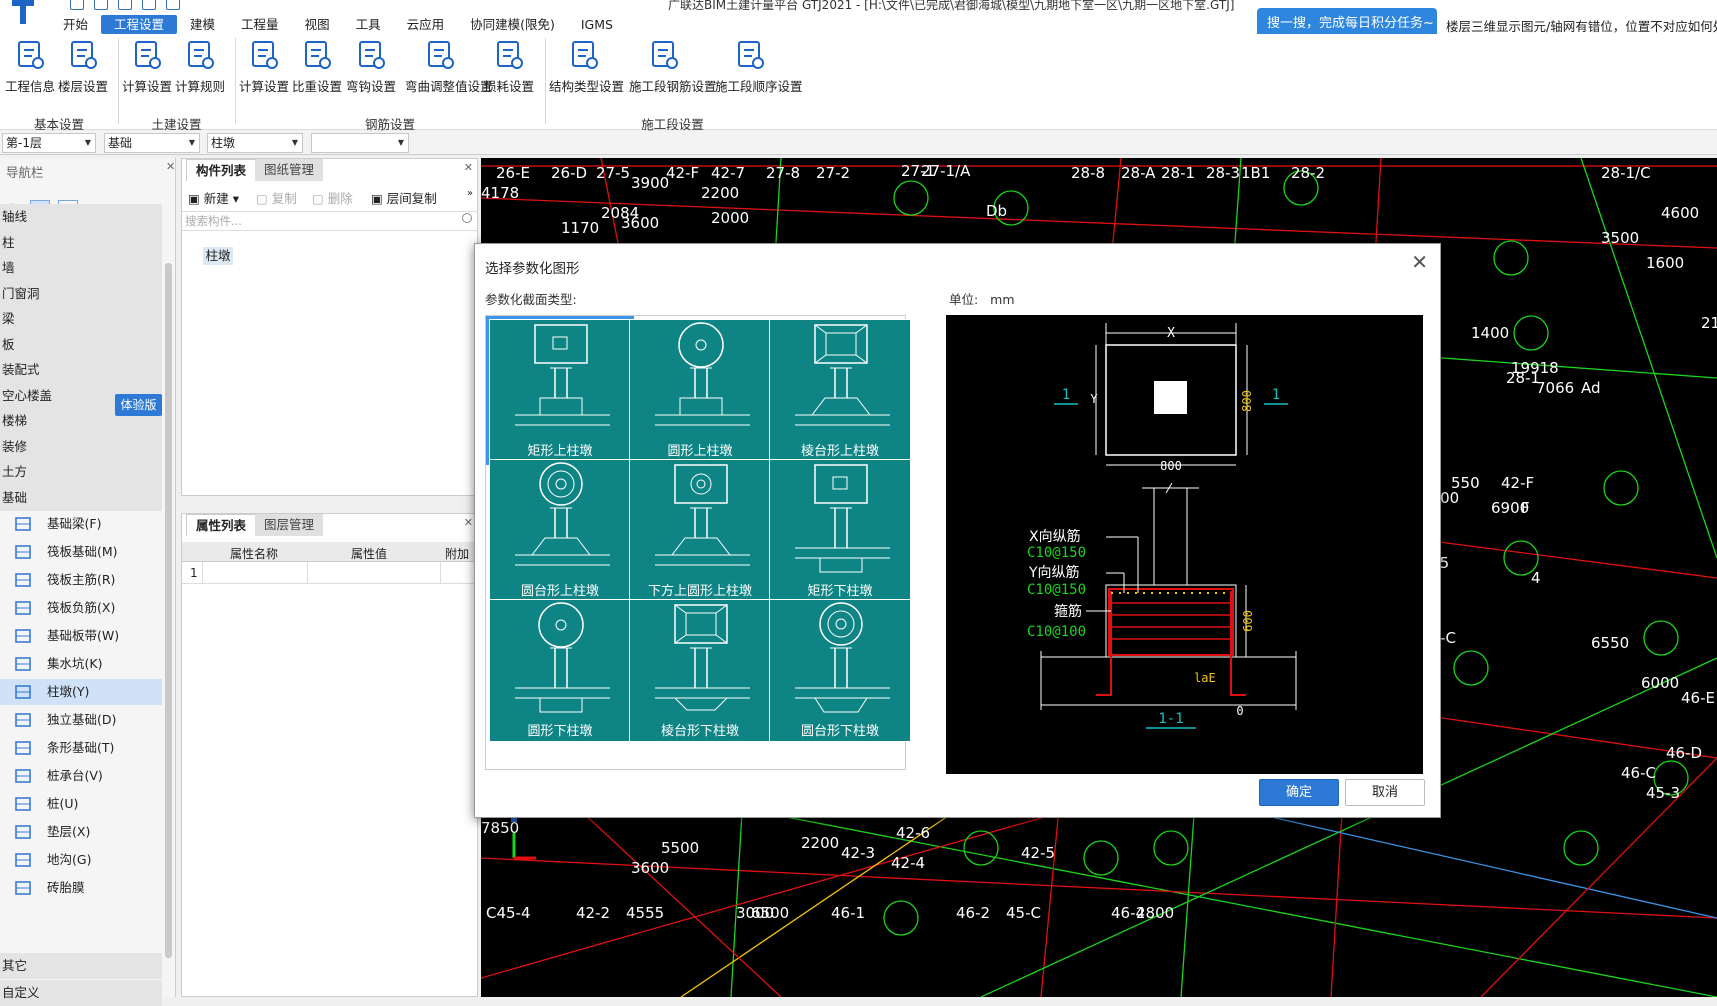 The image size is (1717, 1006). I want to click on dim-600: 600, so click(1248, 621).